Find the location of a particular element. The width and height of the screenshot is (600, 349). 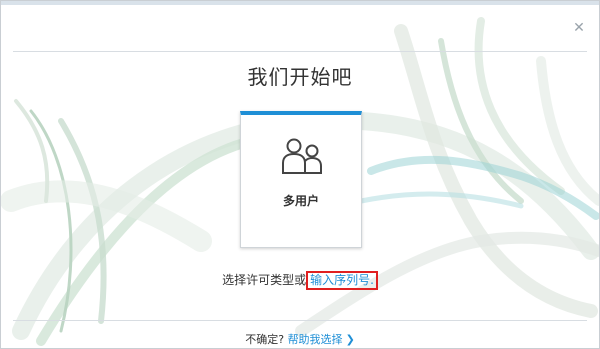

serial-link-period: . is located at coordinates (372, 280).